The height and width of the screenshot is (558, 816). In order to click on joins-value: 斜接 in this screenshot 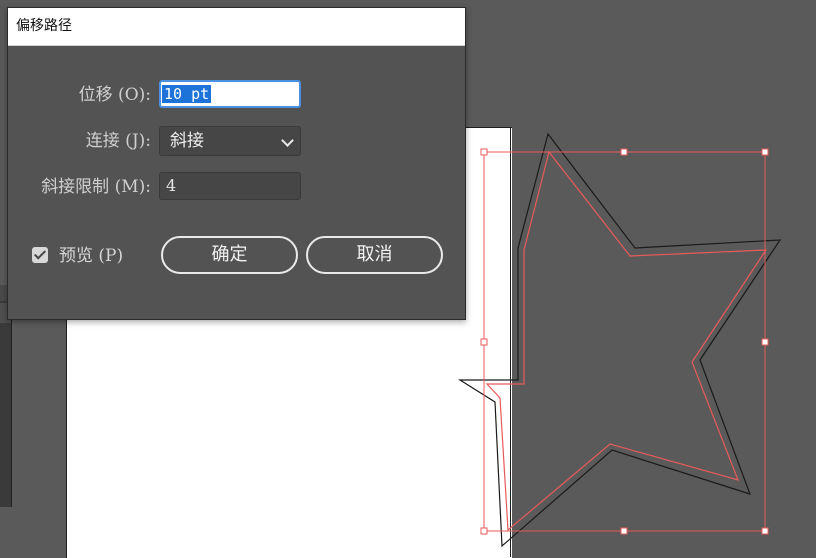, I will do `click(187, 141)`.